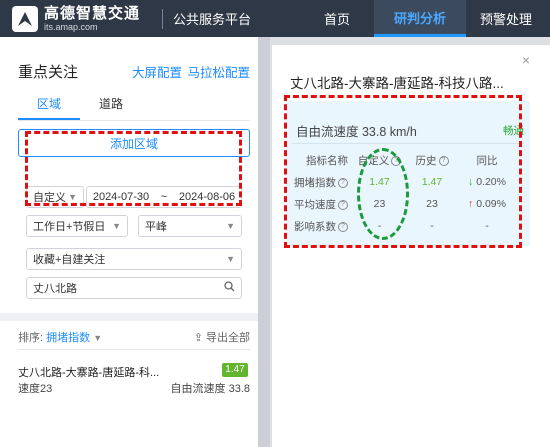 The image size is (550, 447). I want to click on map-strip, so click(264, 242).